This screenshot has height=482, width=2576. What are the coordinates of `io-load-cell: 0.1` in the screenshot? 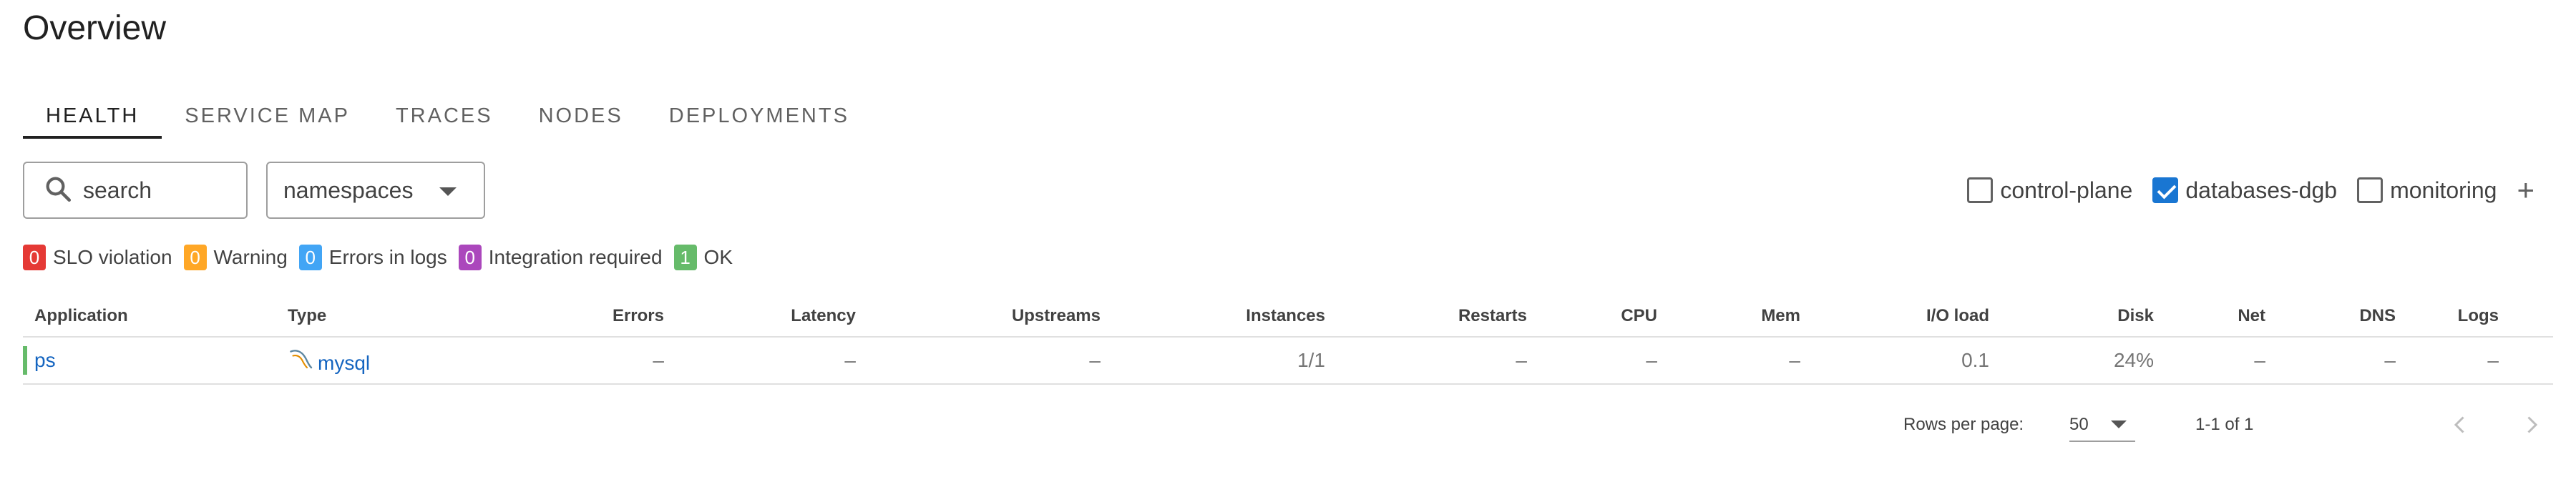 It's located at (1975, 360).